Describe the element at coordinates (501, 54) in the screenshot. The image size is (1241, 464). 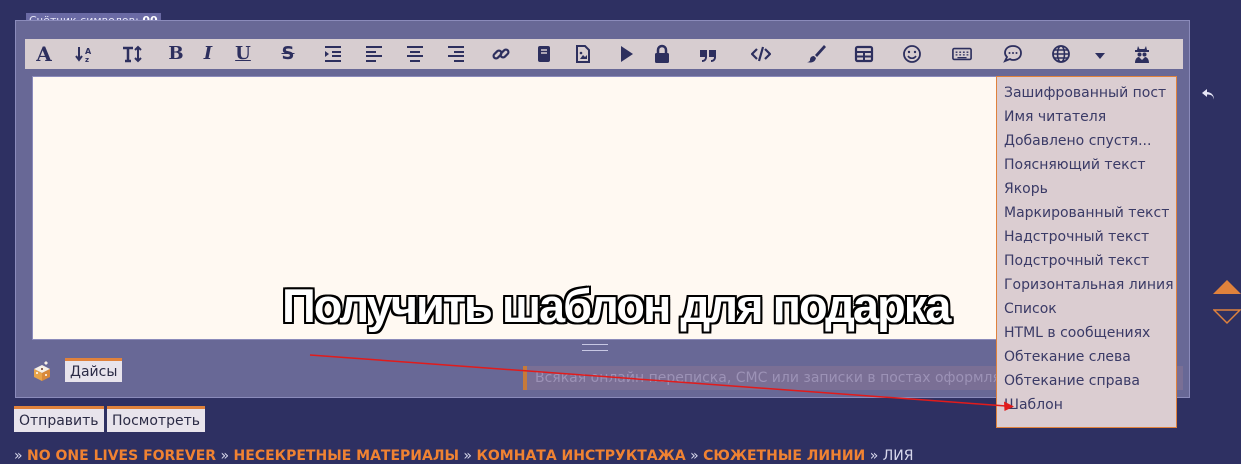
I see `link-icon` at that location.